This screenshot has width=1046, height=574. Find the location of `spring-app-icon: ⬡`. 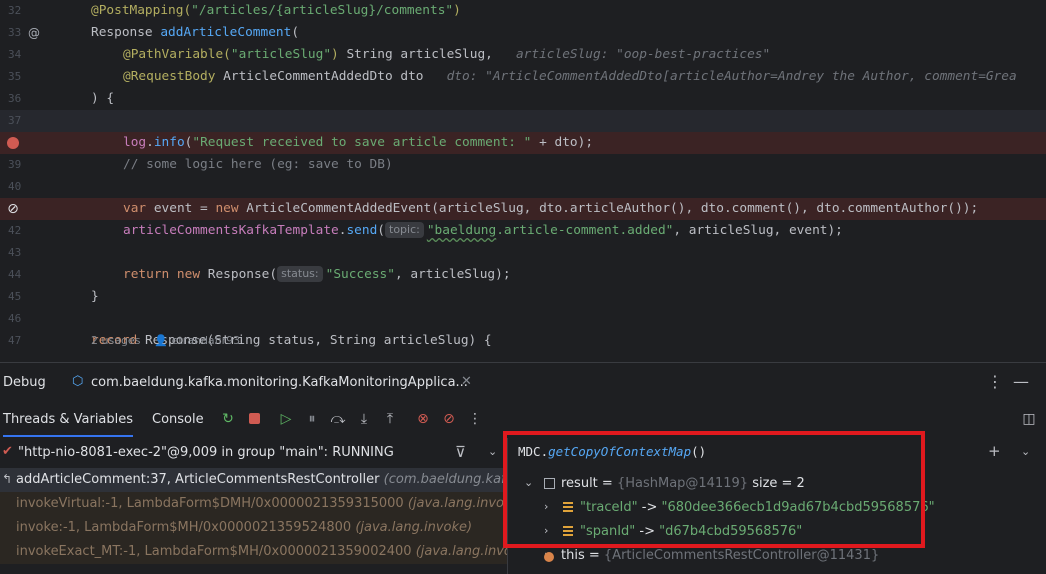

spring-app-icon: ⬡ is located at coordinates (78, 381).